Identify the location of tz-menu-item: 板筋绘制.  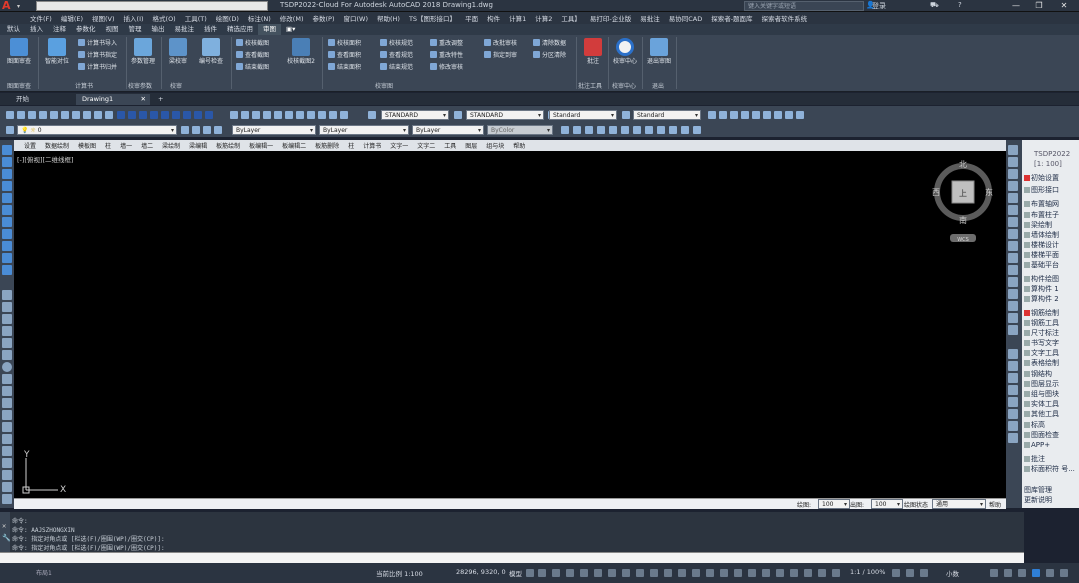
(228, 145).